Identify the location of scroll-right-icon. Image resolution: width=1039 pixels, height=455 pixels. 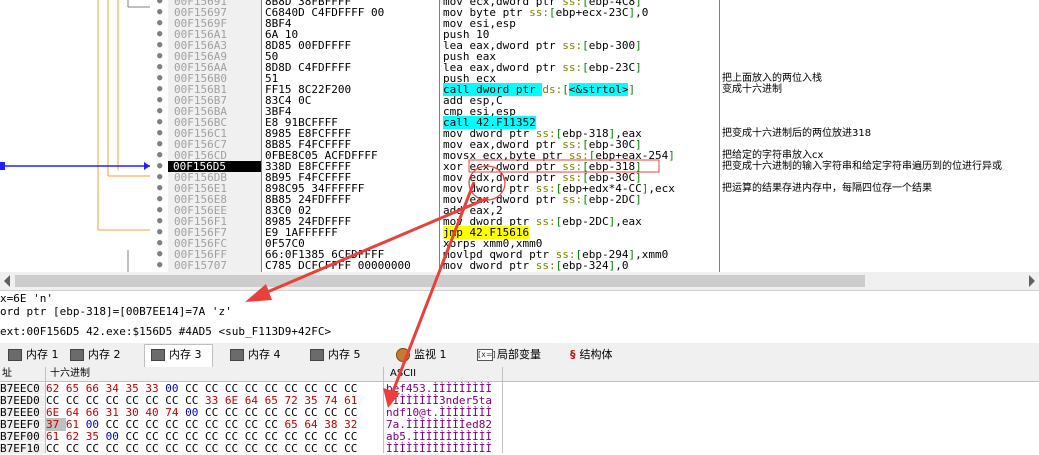
(1032, 281).